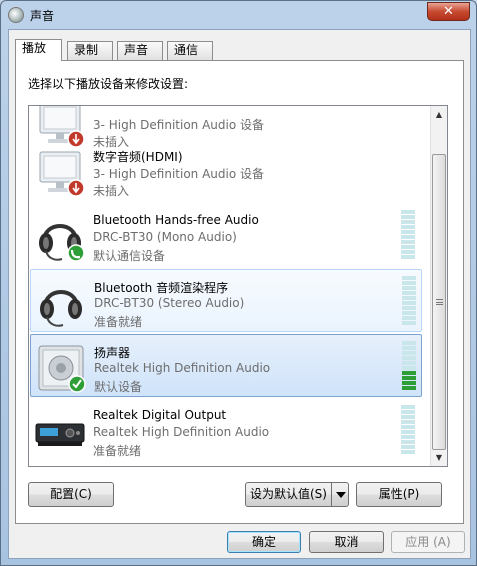  What do you see at coordinates (108, 84) in the screenshot?
I see `instruction-text: 选择以下播放设备来修改设置:` at bounding box center [108, 84].